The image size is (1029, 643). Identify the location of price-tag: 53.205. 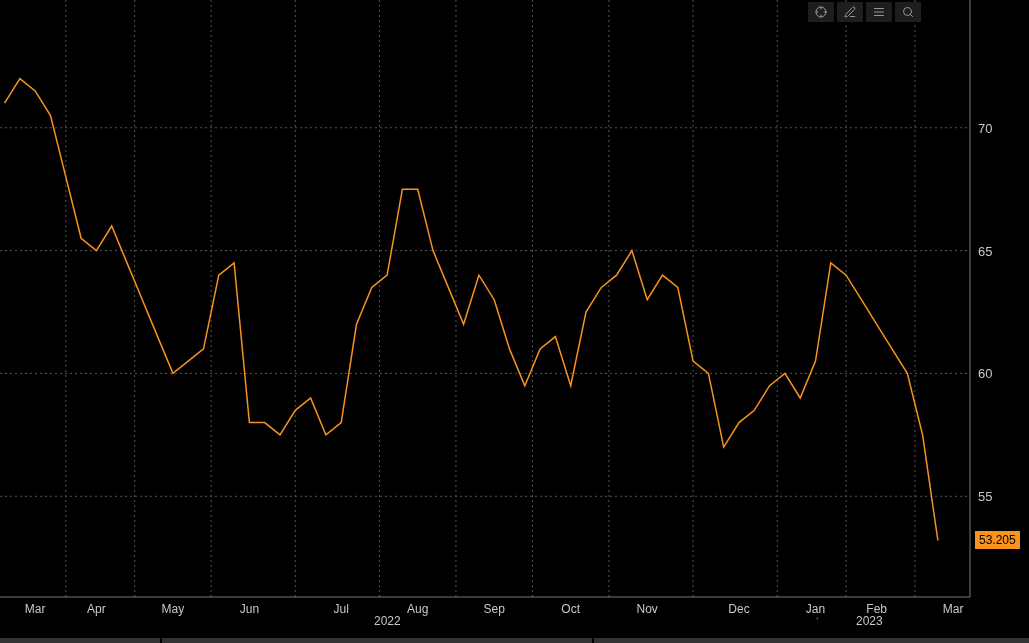
(997, 540).